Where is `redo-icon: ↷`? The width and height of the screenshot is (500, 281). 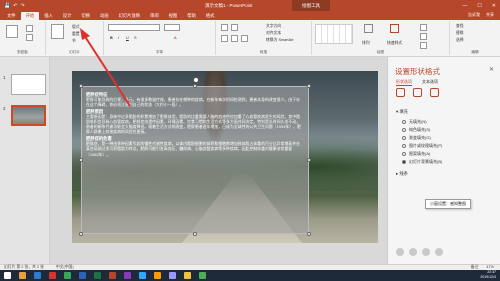 redo-icon: ↷ is located at coordinates (22, 6).